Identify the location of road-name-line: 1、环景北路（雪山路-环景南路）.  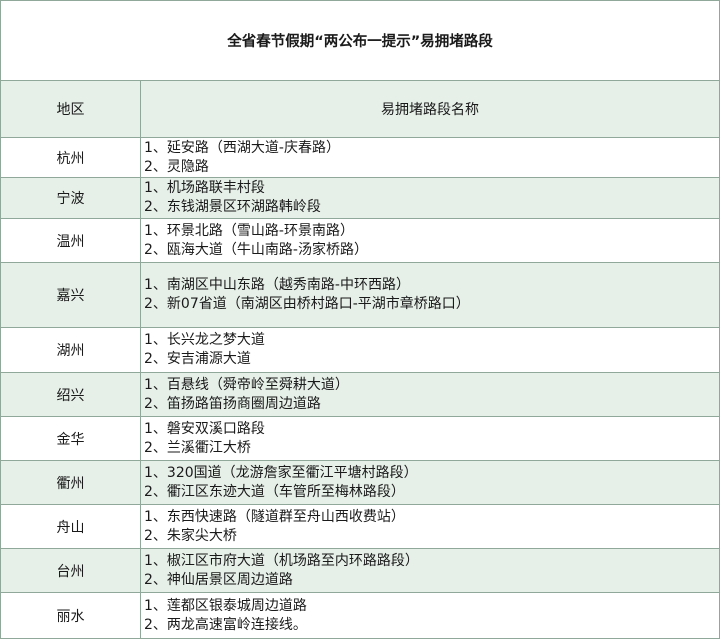
(249, 230).